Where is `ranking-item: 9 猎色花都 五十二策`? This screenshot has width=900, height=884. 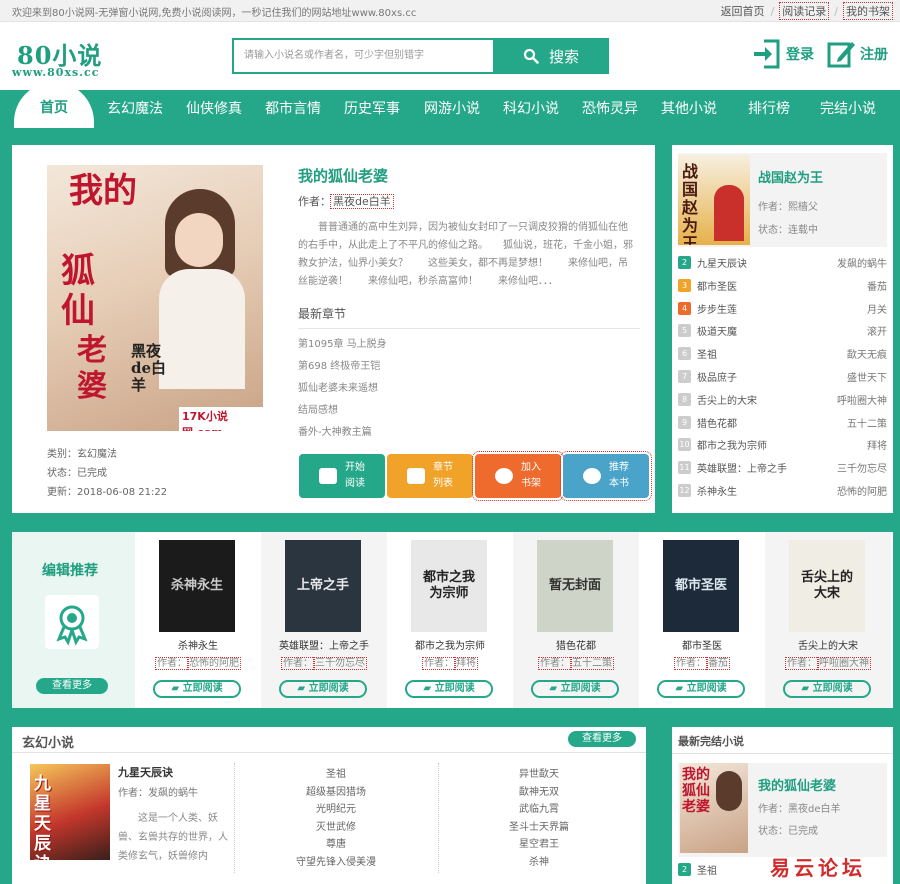 ranking-item: 9 猎色花都 五十二策 is located at coordinates (782, 422).